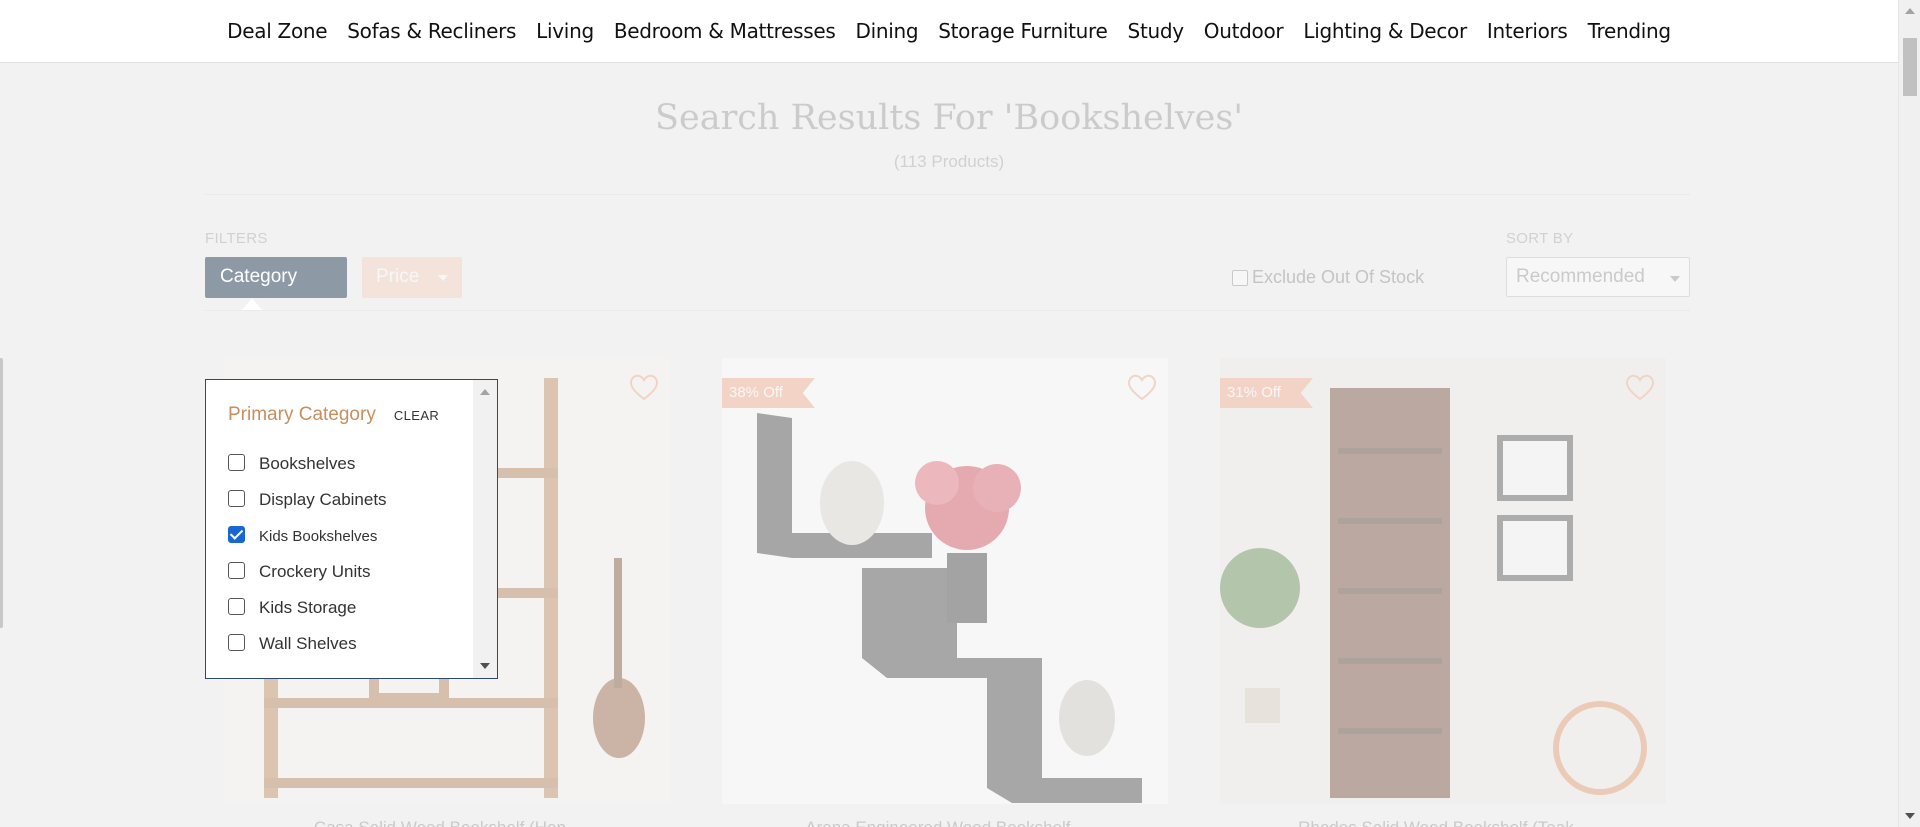 The height and width of the screenshot is (827, 1920). Describe the element at coordinates (1240, 277) in the screenshot. I see `exclude-out-of-stock-checkbox` at that location.